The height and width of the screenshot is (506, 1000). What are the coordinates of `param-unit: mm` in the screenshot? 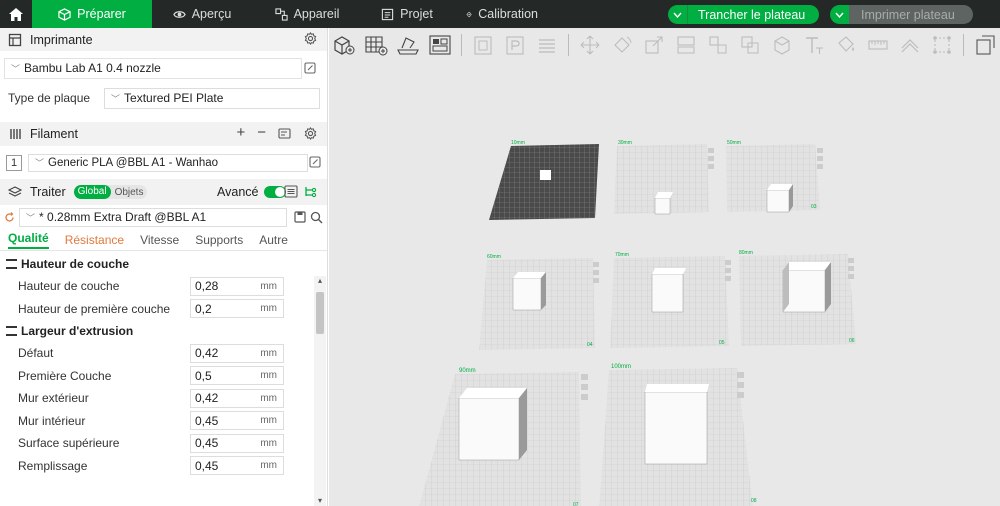 It's located at (268, 353).